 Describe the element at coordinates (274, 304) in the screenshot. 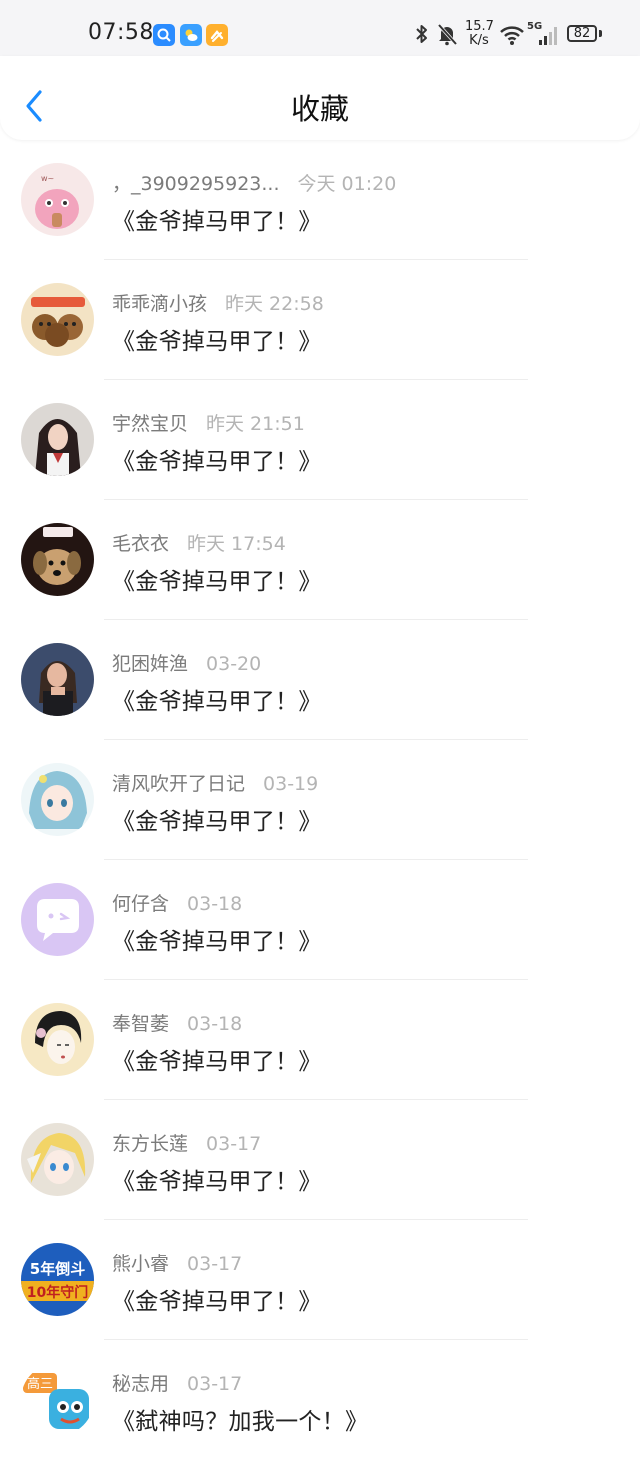

I see `item-time: 昨天 22:58` at that location.